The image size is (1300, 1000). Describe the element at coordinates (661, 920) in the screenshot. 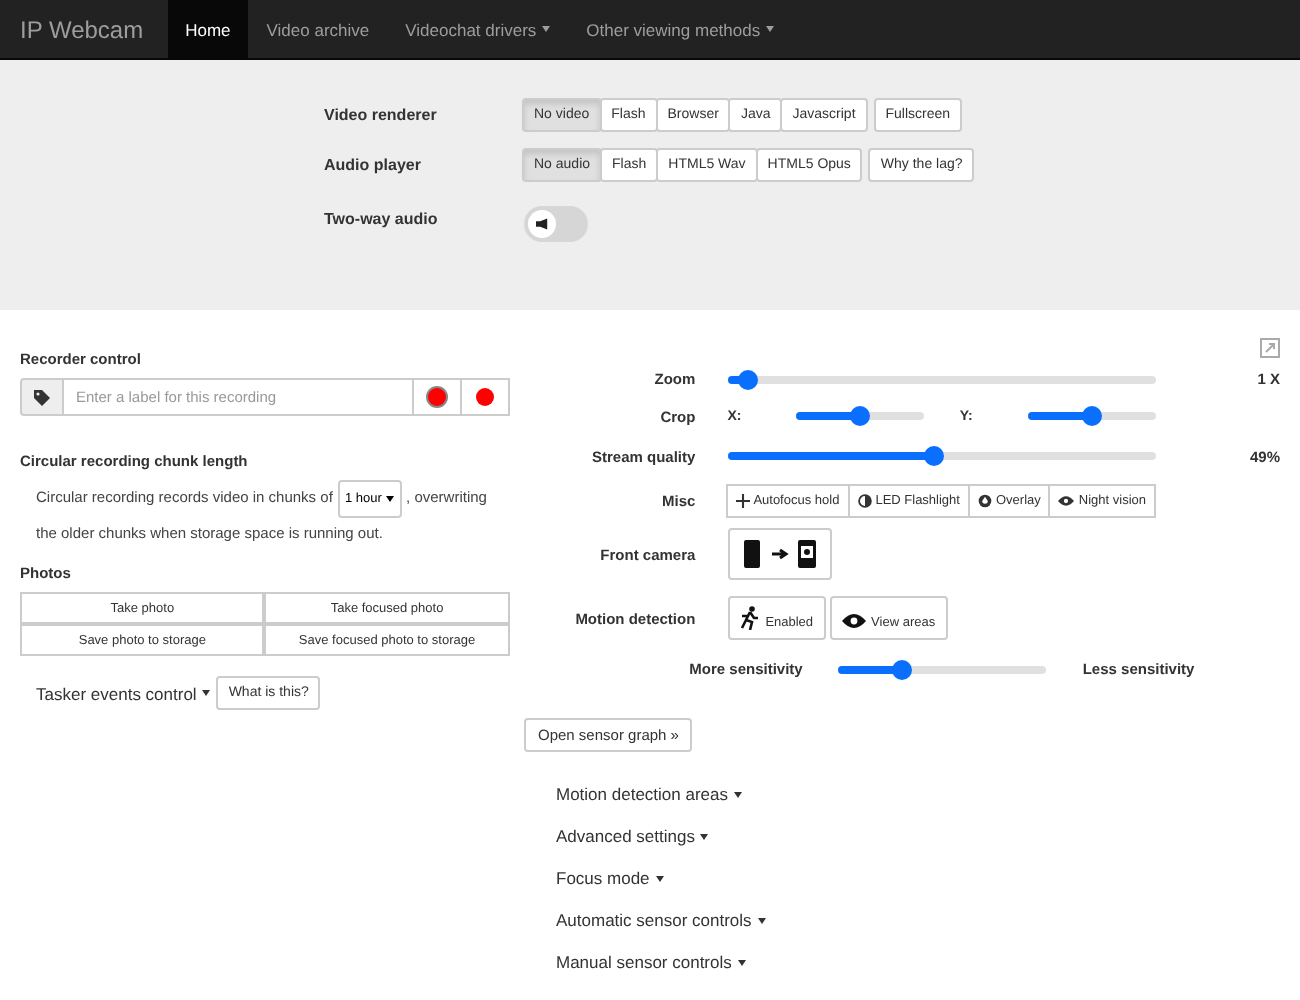

I see `section-dropdown: Automatic sensor controls` at that location.